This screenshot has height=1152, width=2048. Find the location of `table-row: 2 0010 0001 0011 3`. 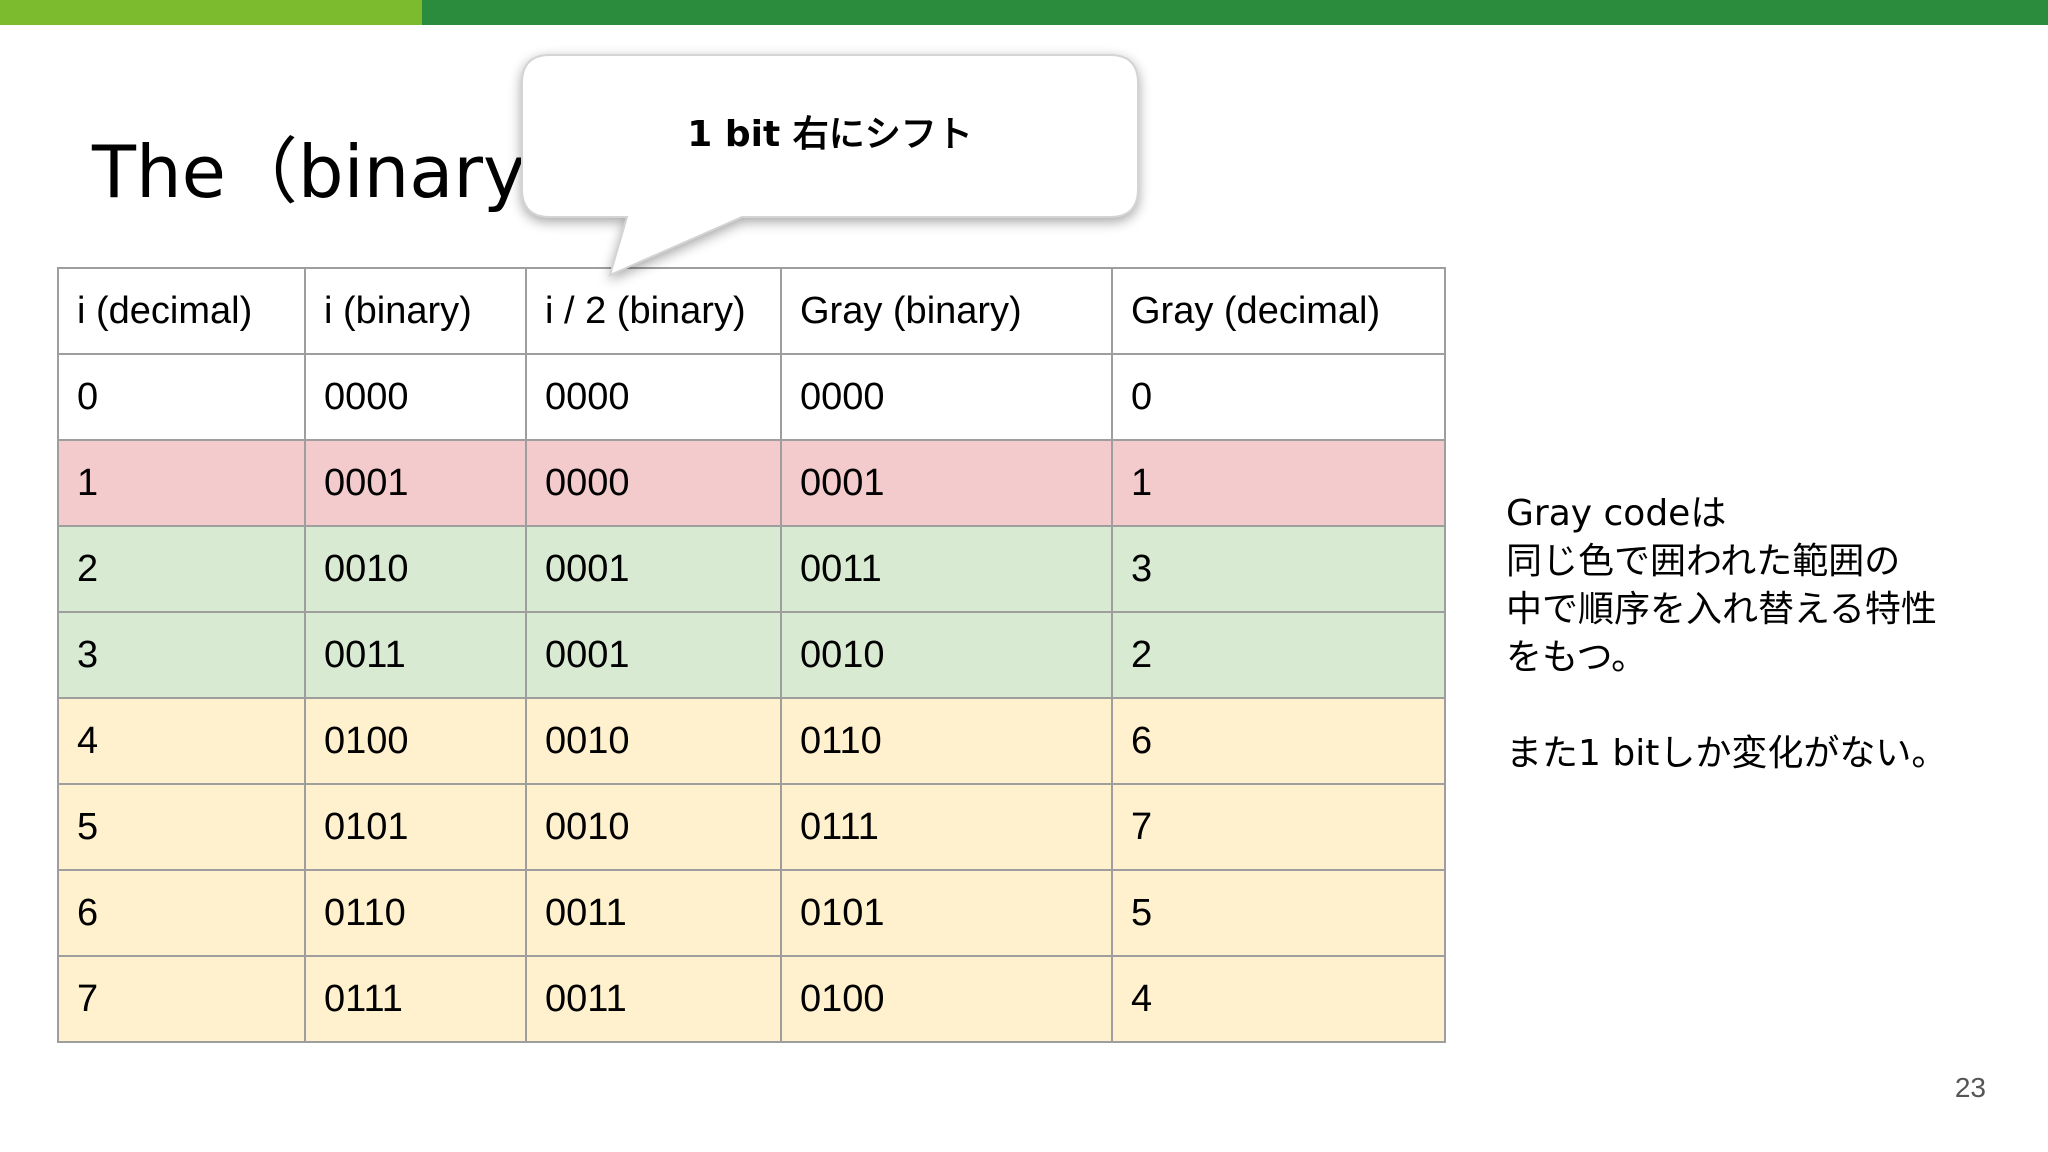

table-row: 2 0010 0001 0011 3 is located at coordinates (751, 569).